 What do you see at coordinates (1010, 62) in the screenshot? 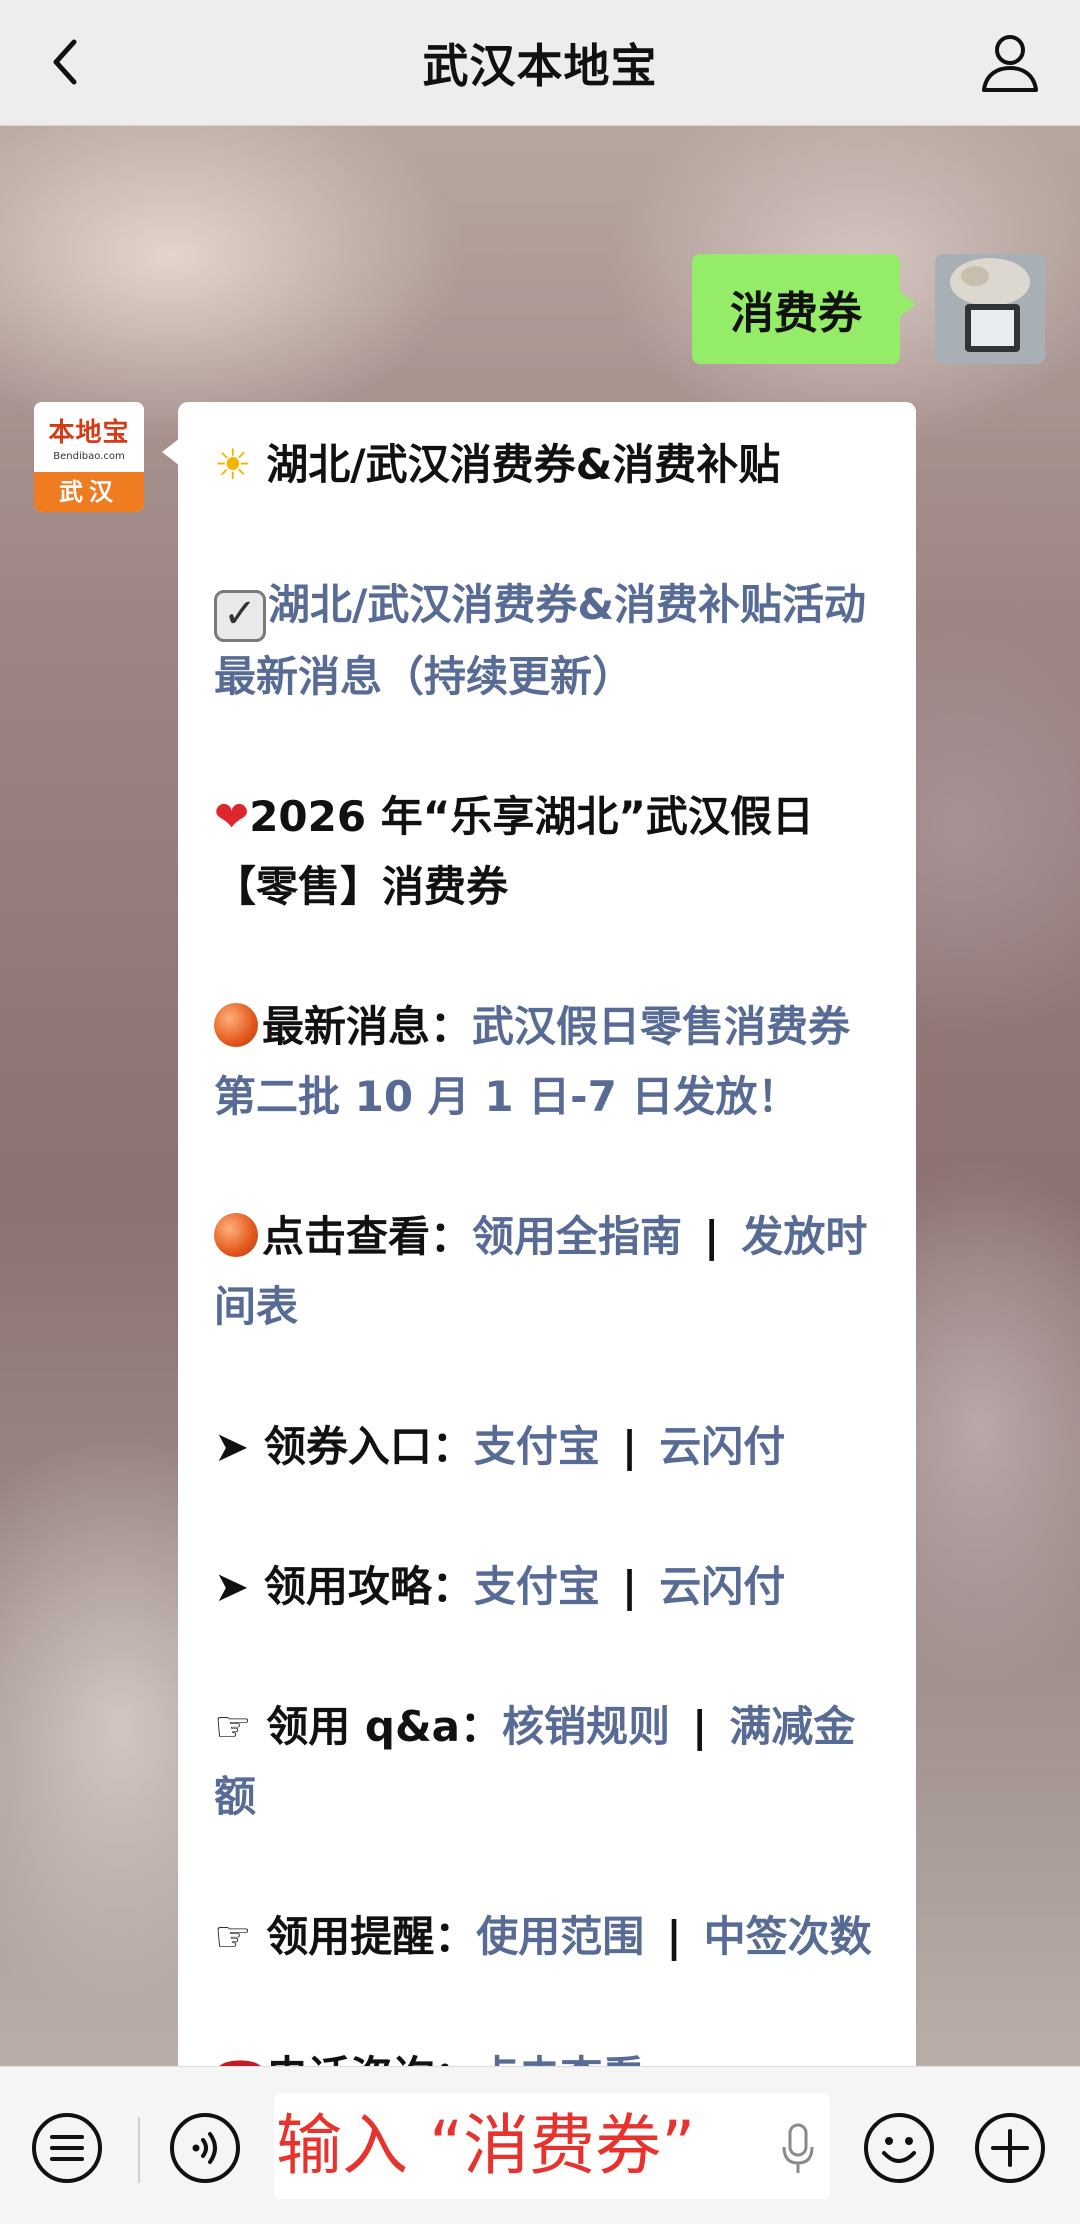
I see `person-icon` at bounding box center [1010, 62].